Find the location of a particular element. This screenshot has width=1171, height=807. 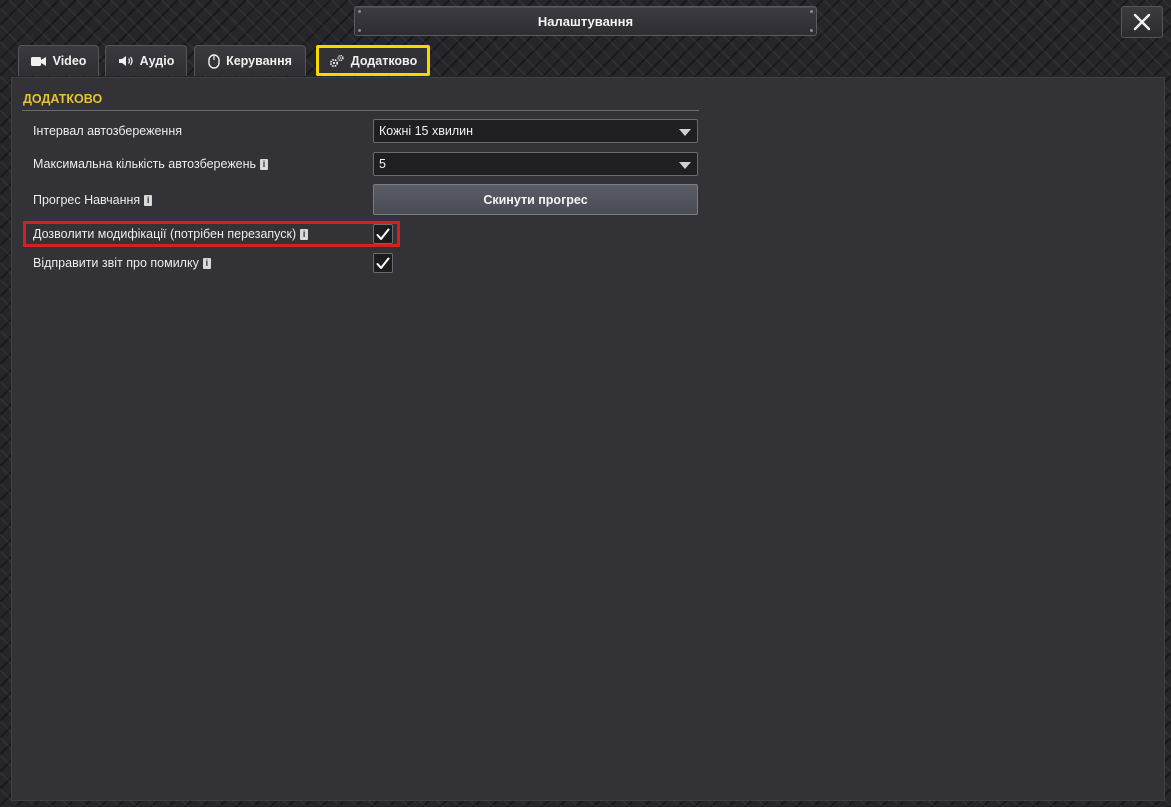

window-title-bar: Налаштування is located at coordinates (585, 21).